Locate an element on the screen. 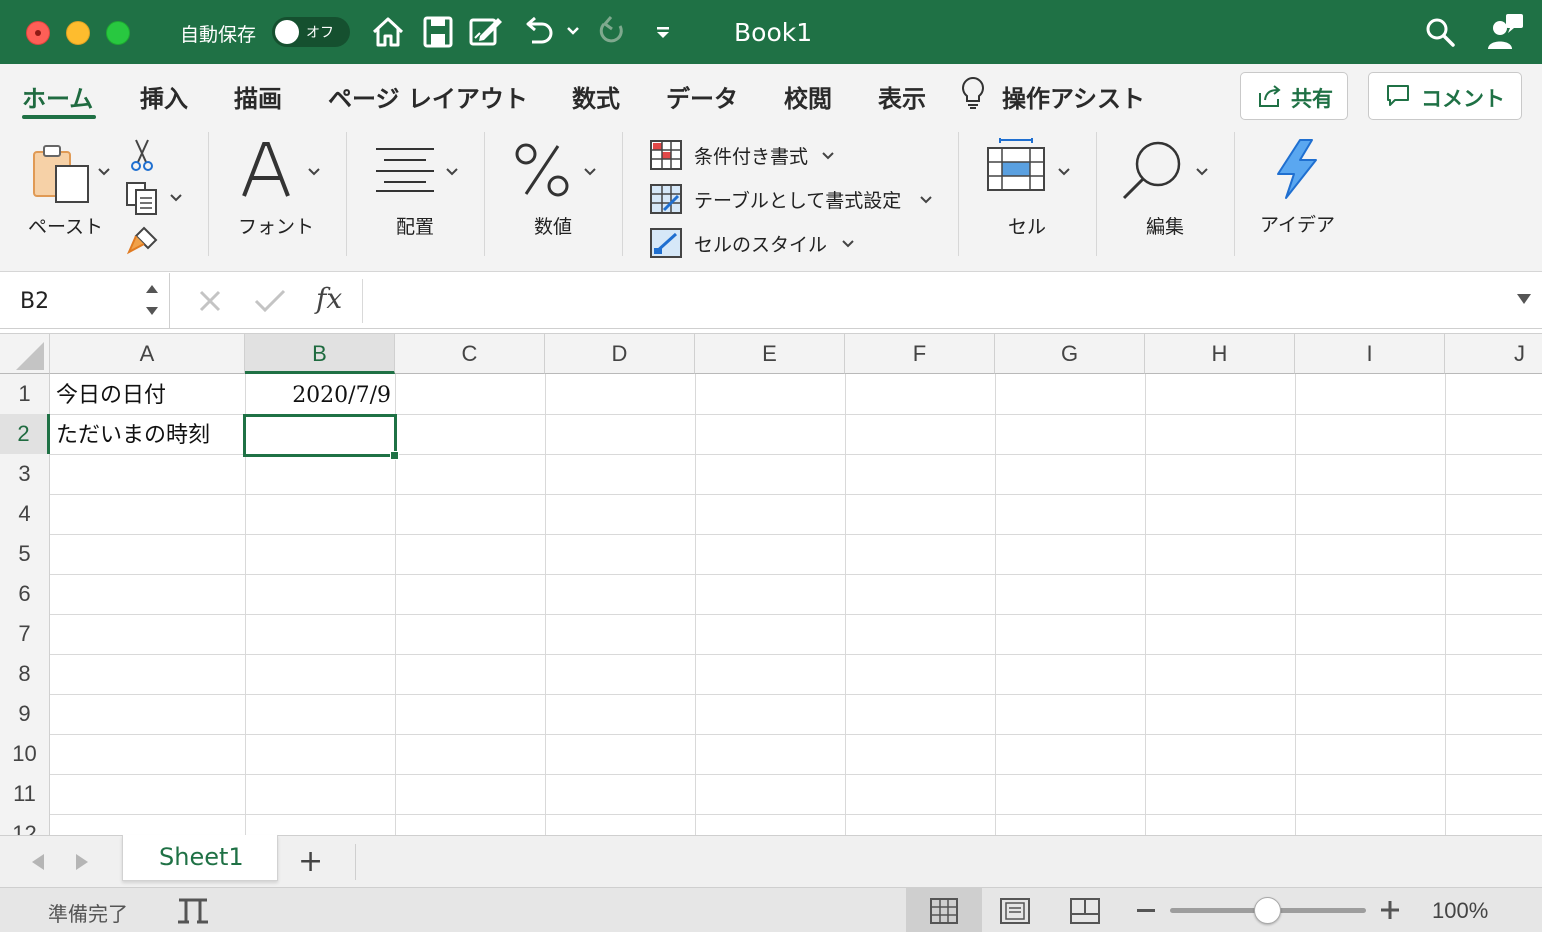 The image size is (1542, 932). undo-dropdown-chevron-icon is located at coordinates (573, 31).